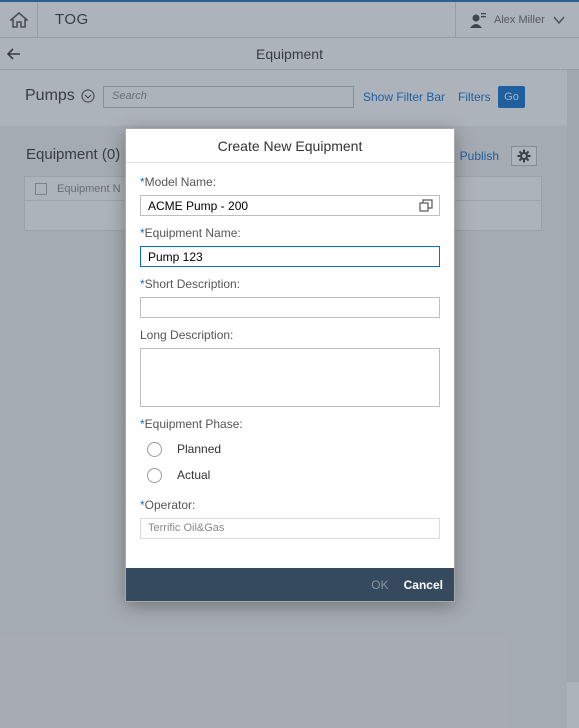  I want to click on ok-button: OK, so click(379, 585).